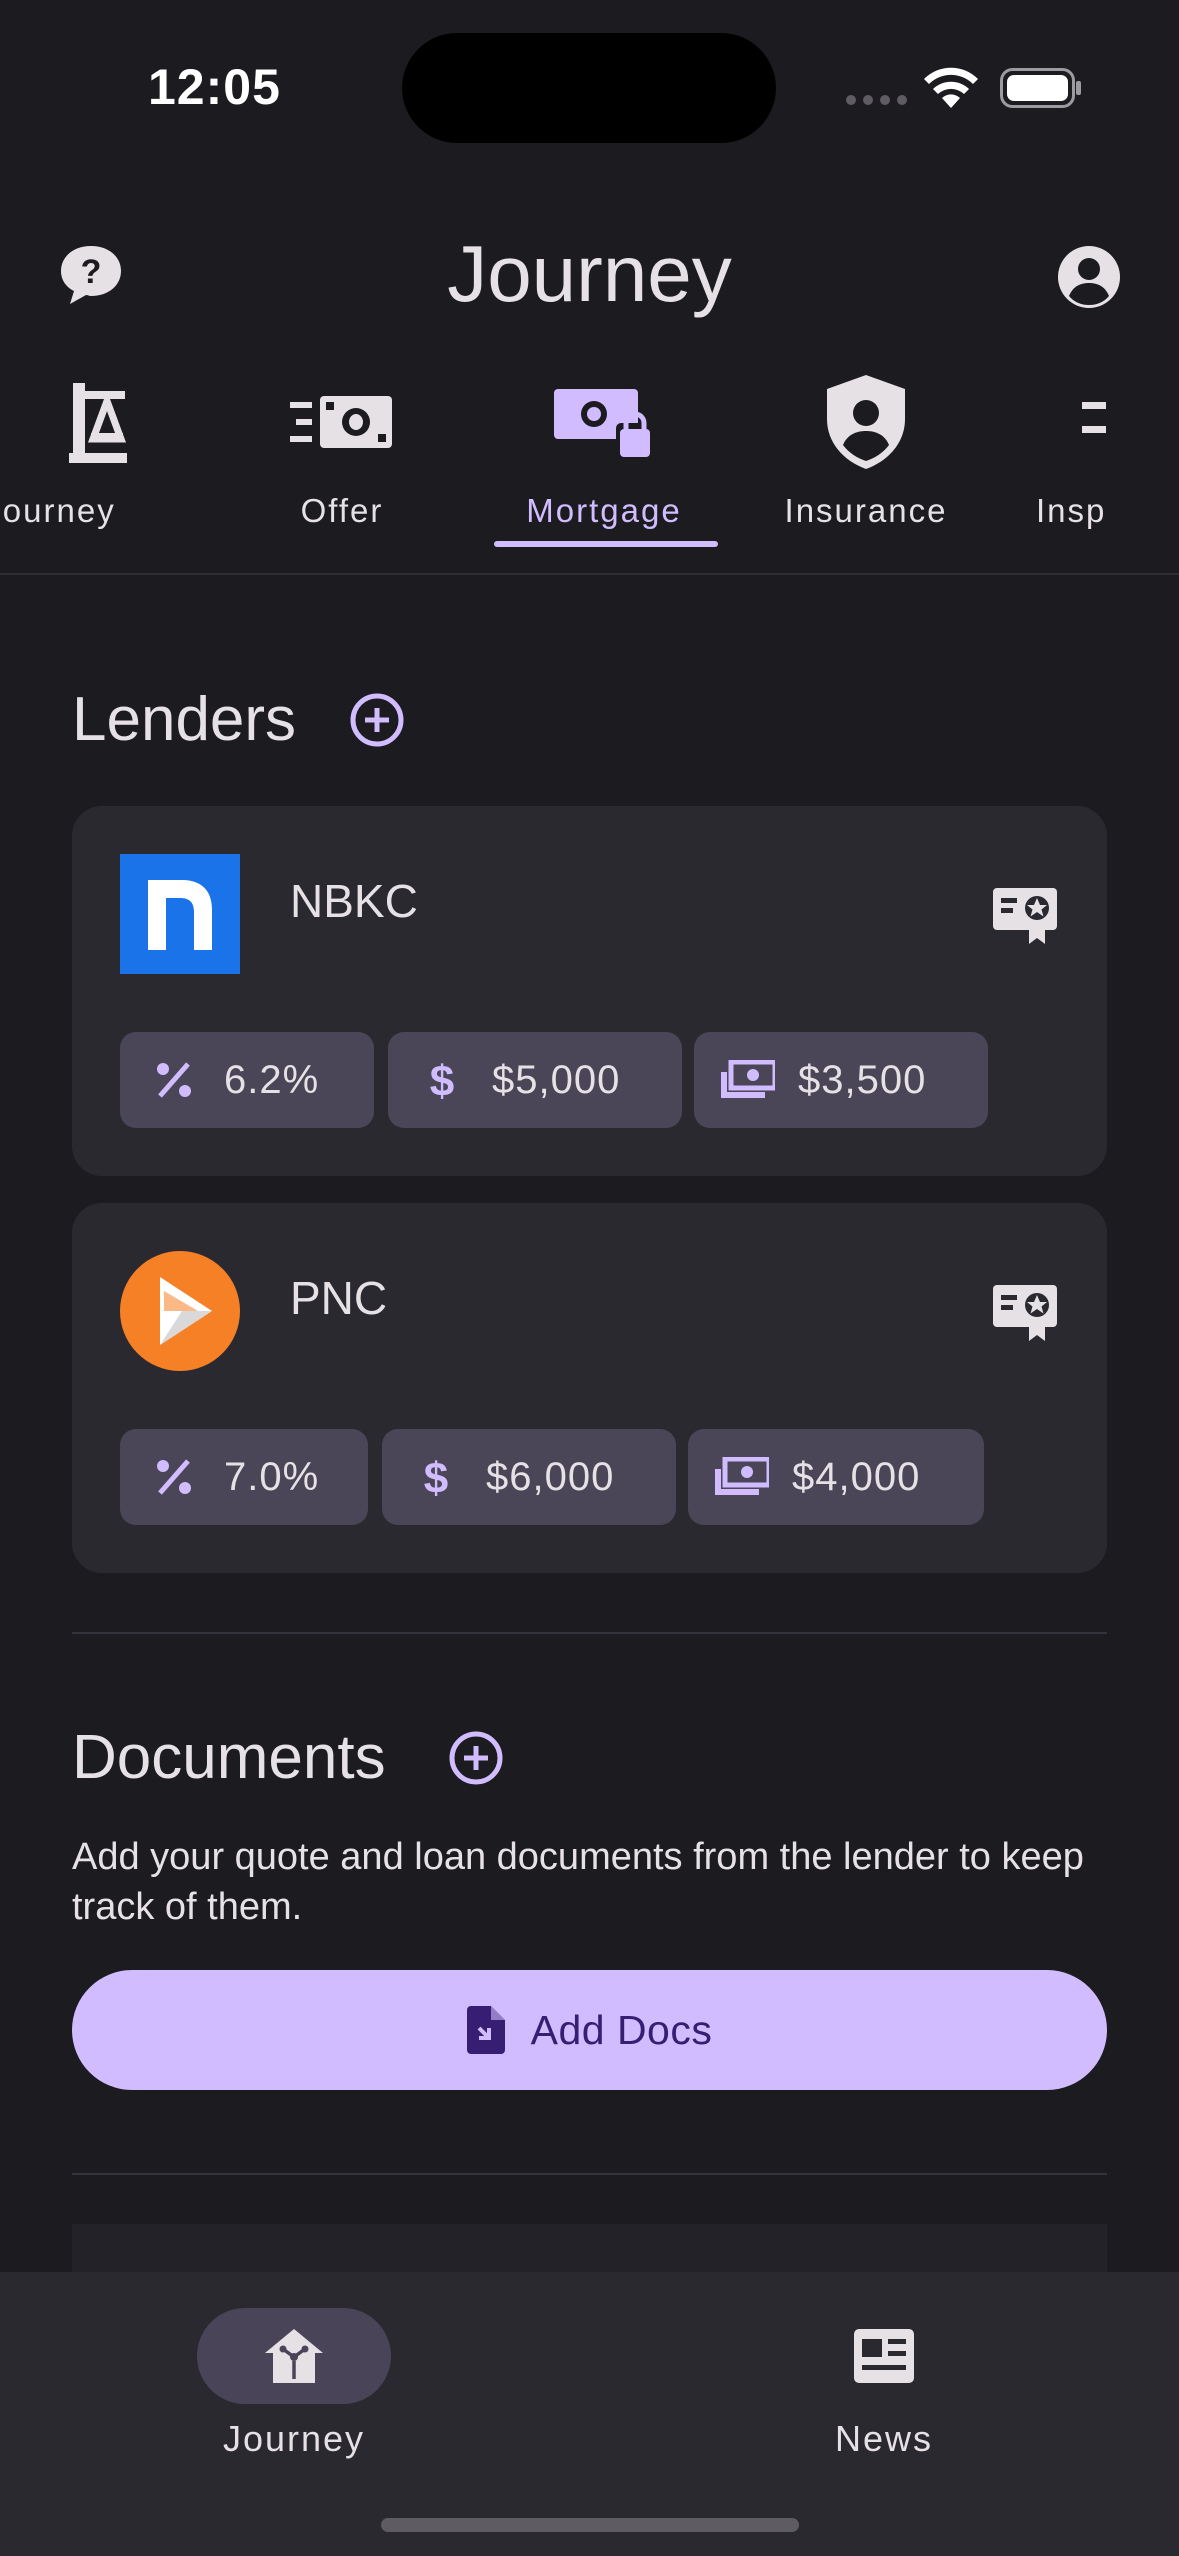  Describe the element at coordinates (341, 422) in the screenshot. I see `fast-money-icon` at that location.